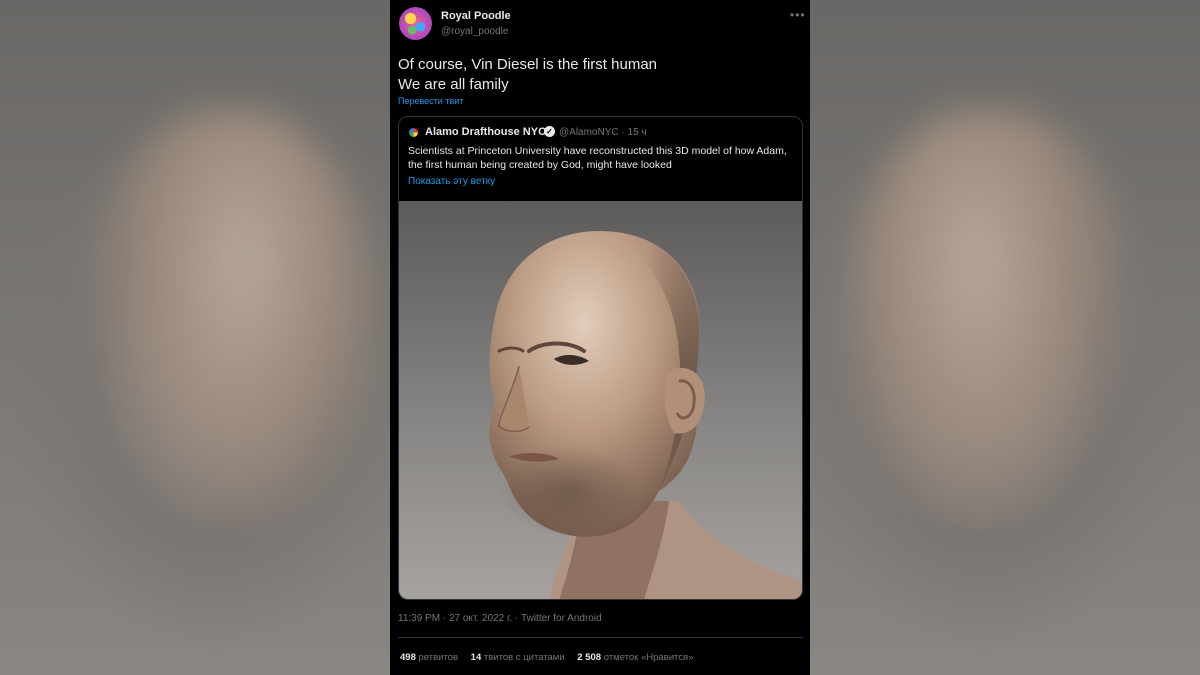 The image size is (1200, 675). What do you see at coordinates (990, 320) in the screenshot?
I see `blurred-background-image-right` at bounding box center [990, 320].